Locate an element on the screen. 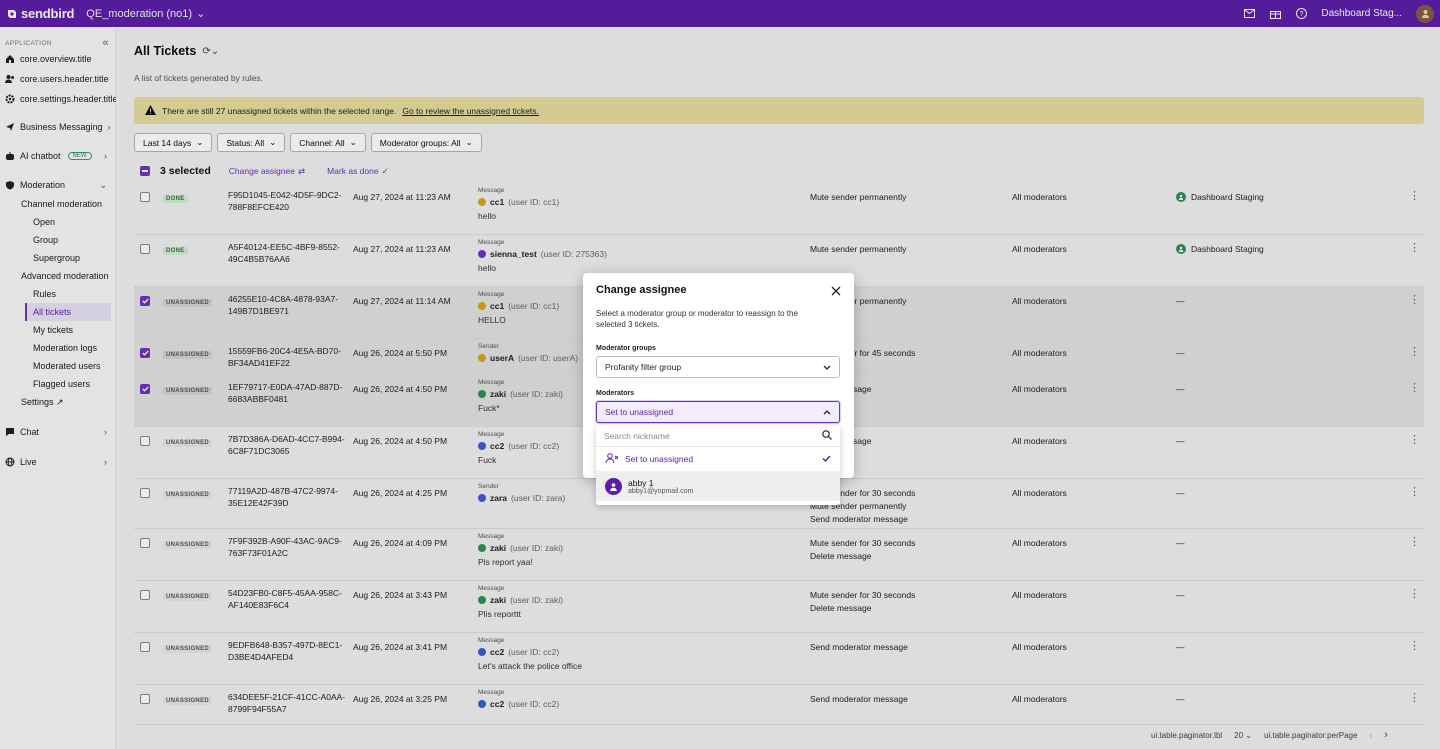 This screenshot has height=749, width=1440. moderator-avatar is located at coordinates (613, 486).